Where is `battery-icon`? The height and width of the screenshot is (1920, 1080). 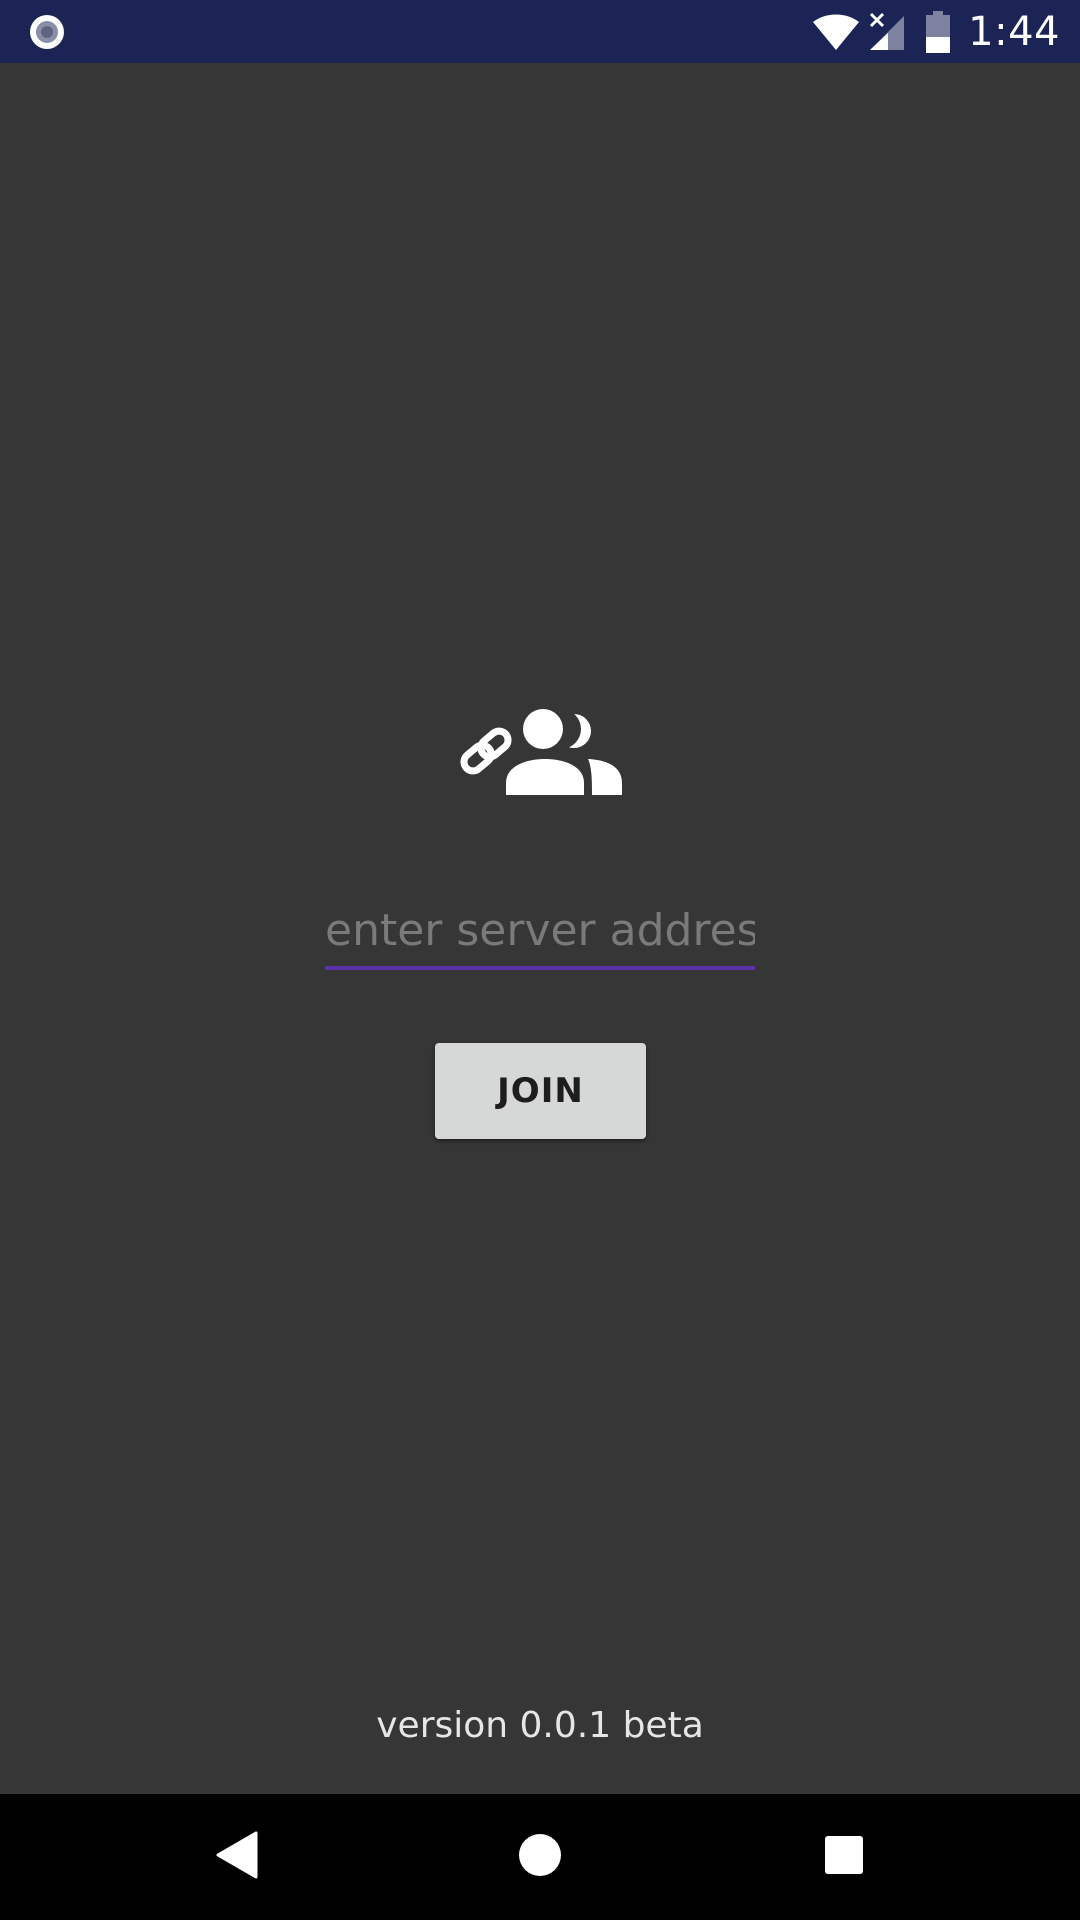 battery-icon is located at coordinates (938, 31).